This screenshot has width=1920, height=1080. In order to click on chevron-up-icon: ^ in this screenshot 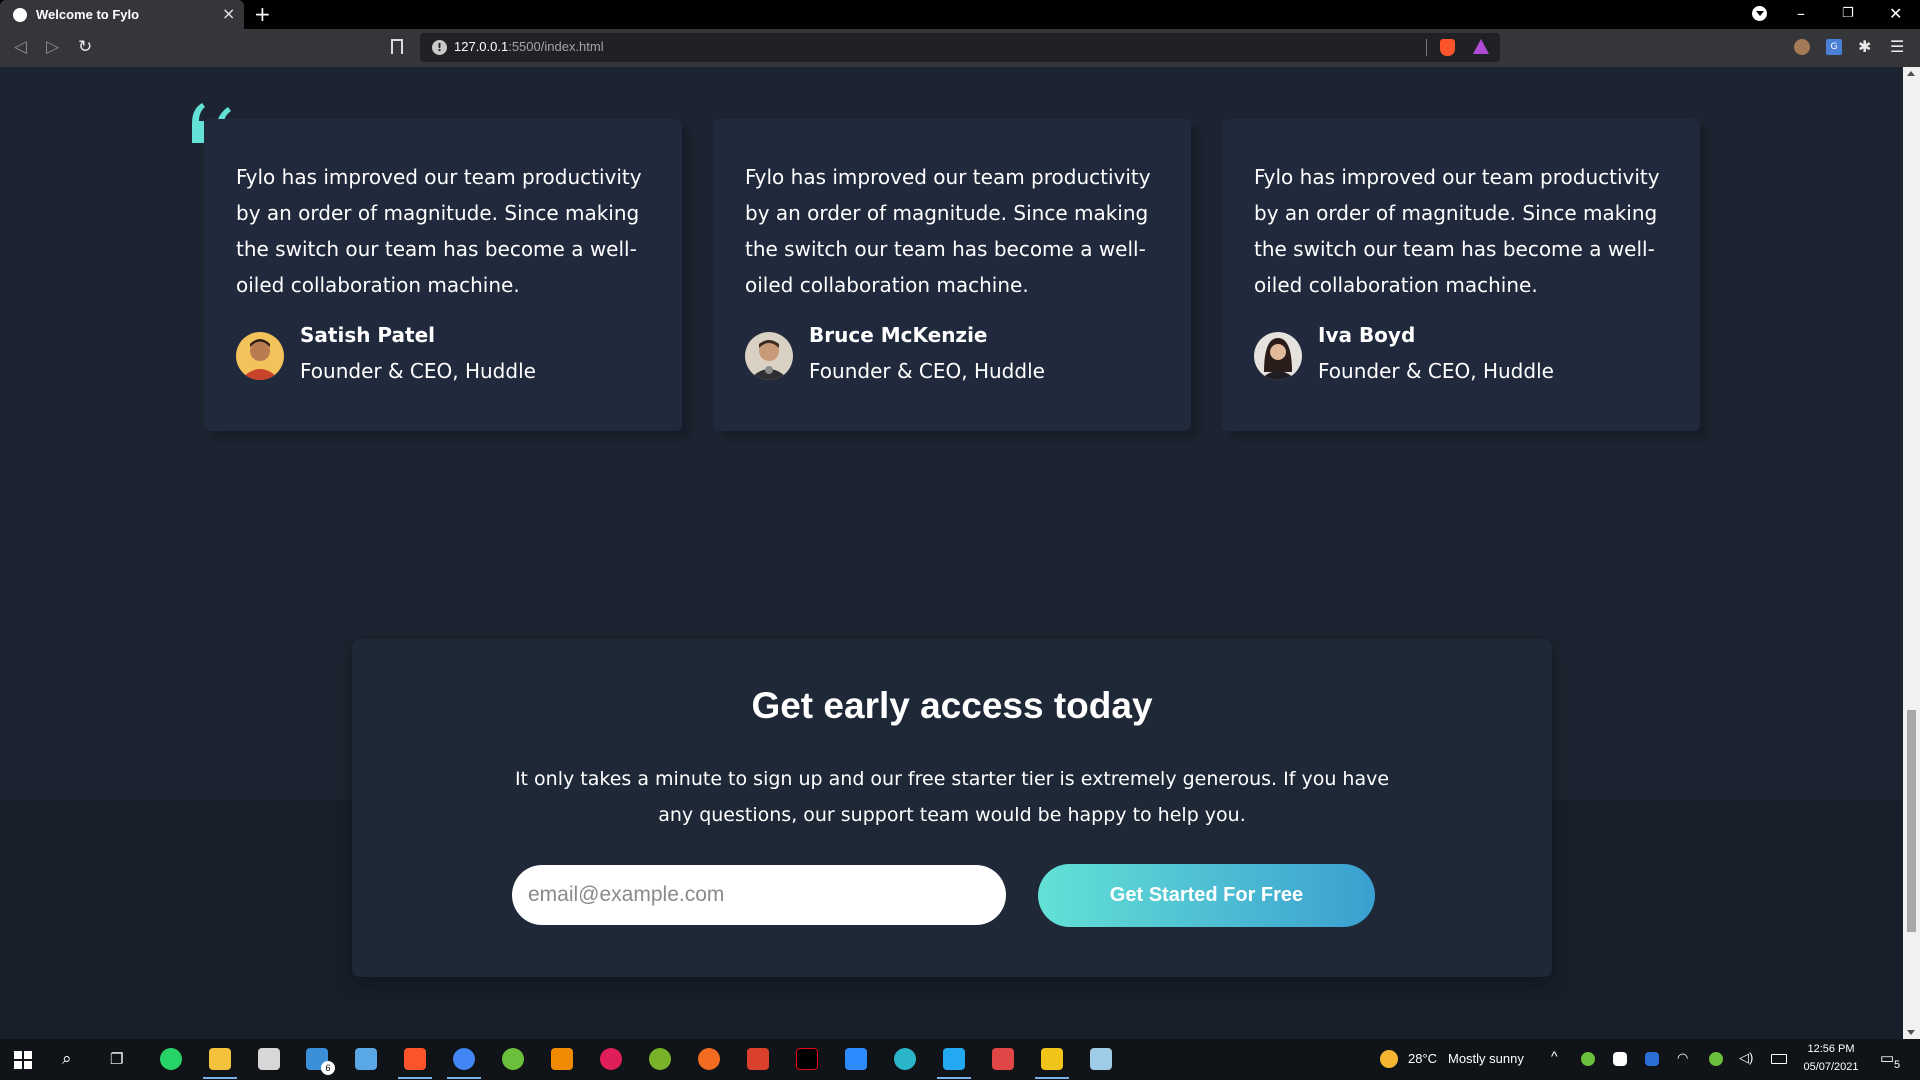, I will do `click(1554, 1056)`.